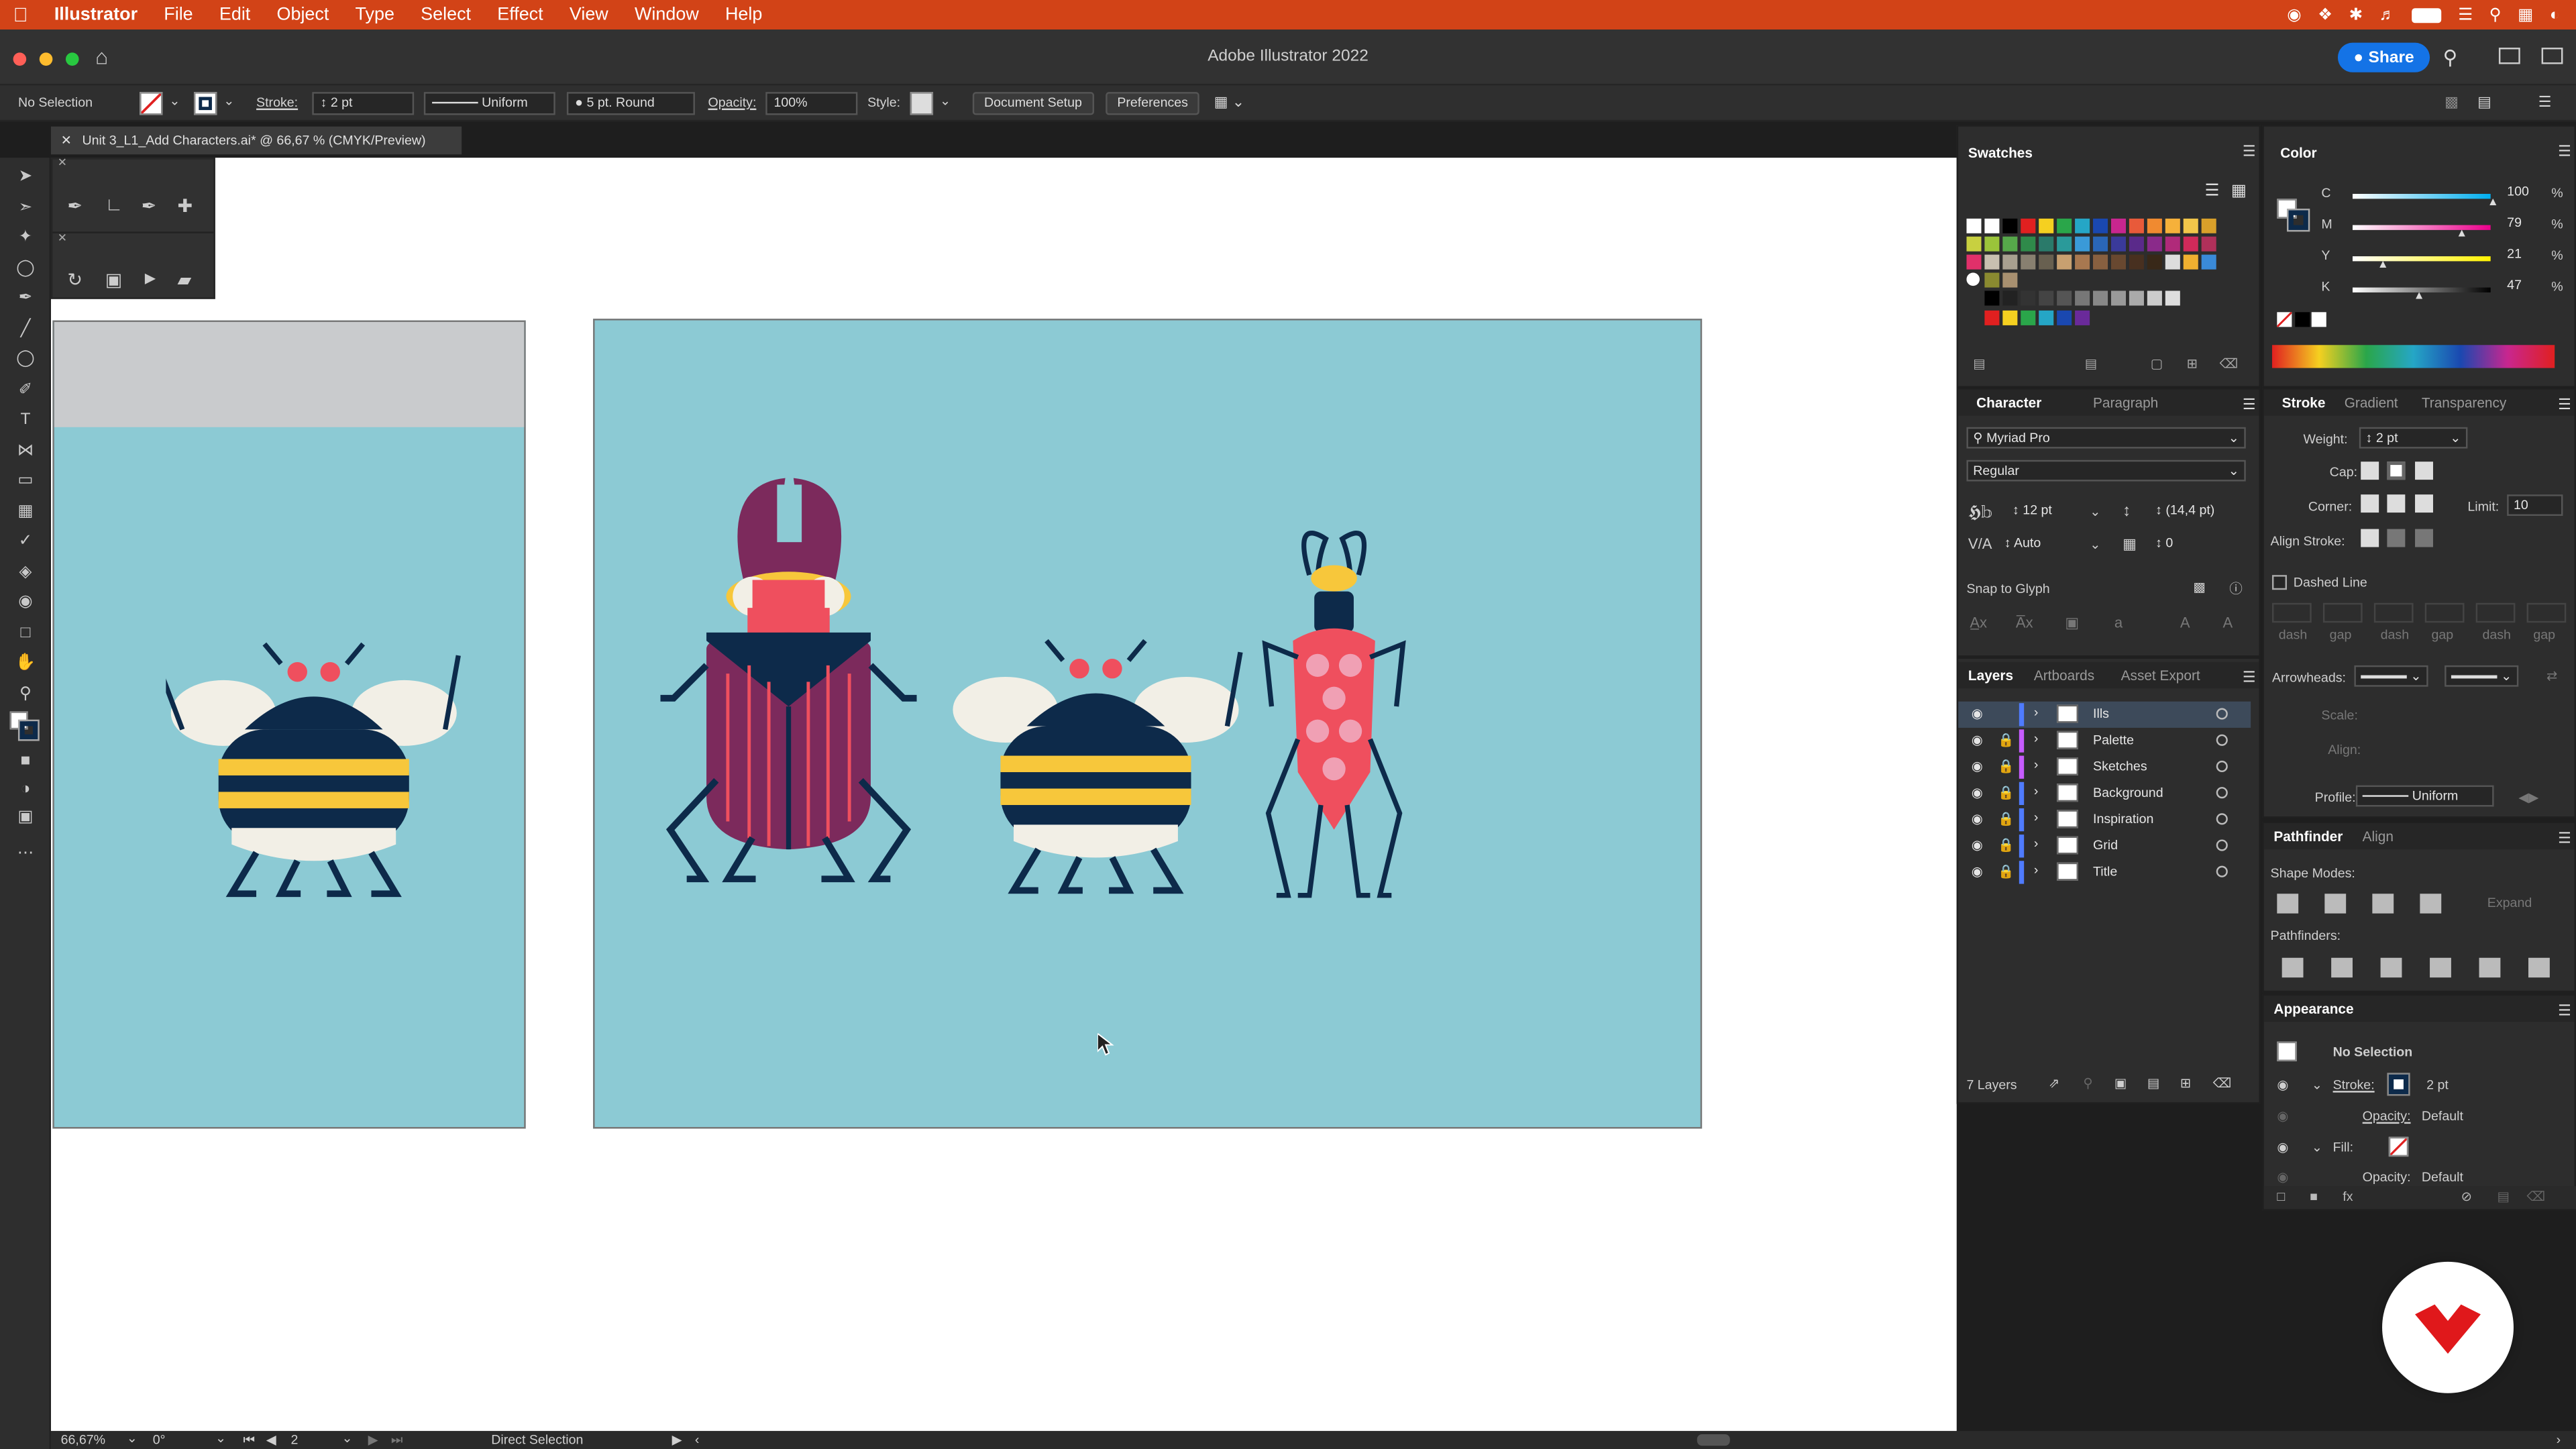  What do you see at coordinates (249, 1441) in the screenshot?
I see `first-artboard-icon: ⏮` at bounding box center [249, 1441].